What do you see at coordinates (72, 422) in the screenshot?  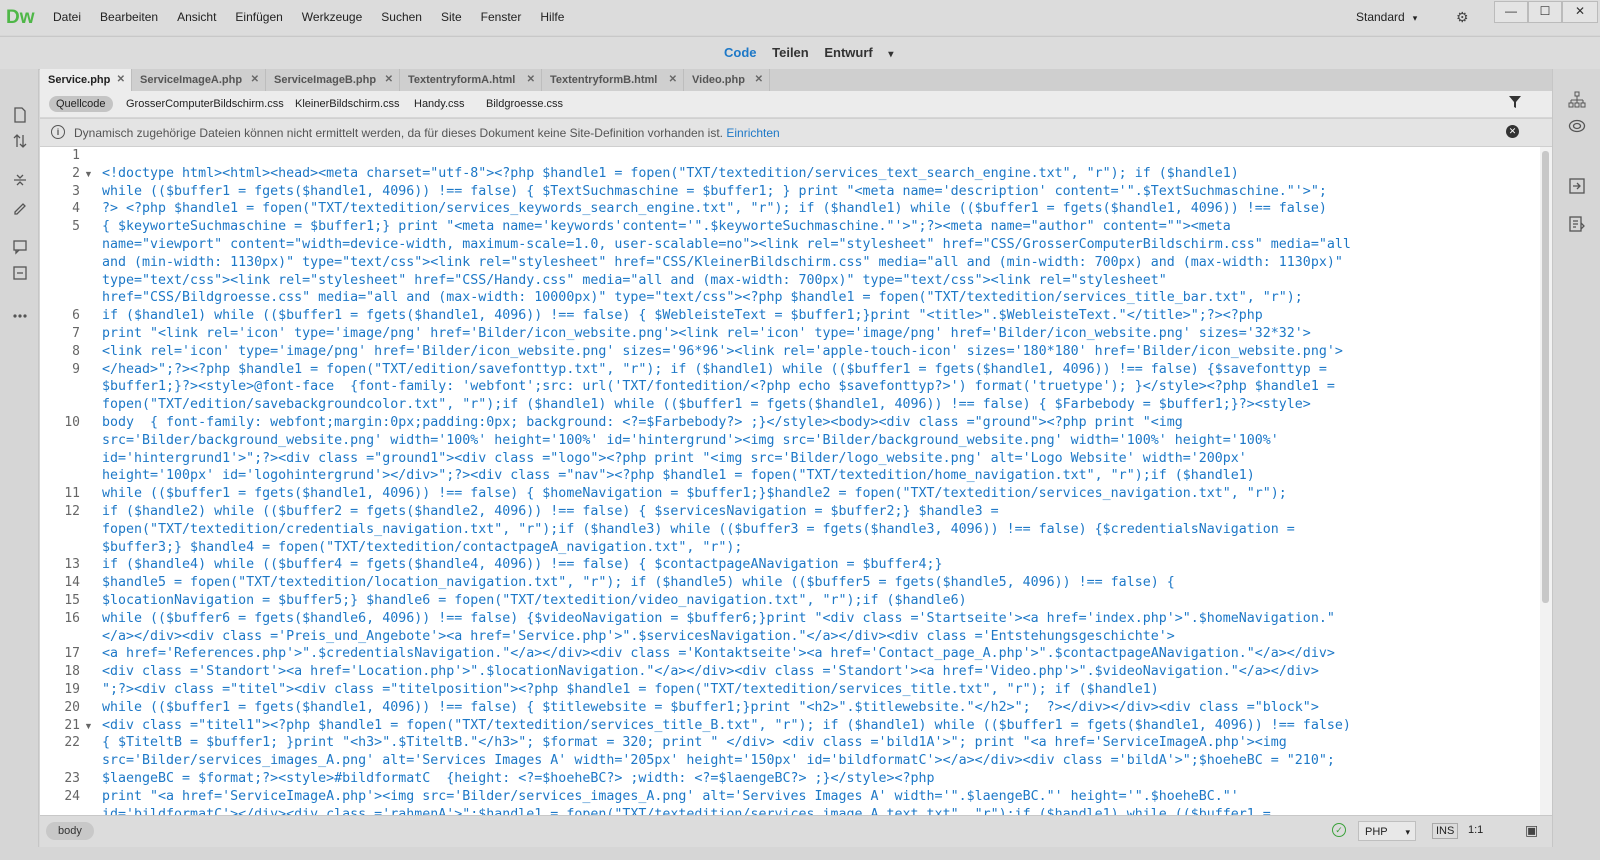 I see `line-number: 10` at bounding box center [72, 422].